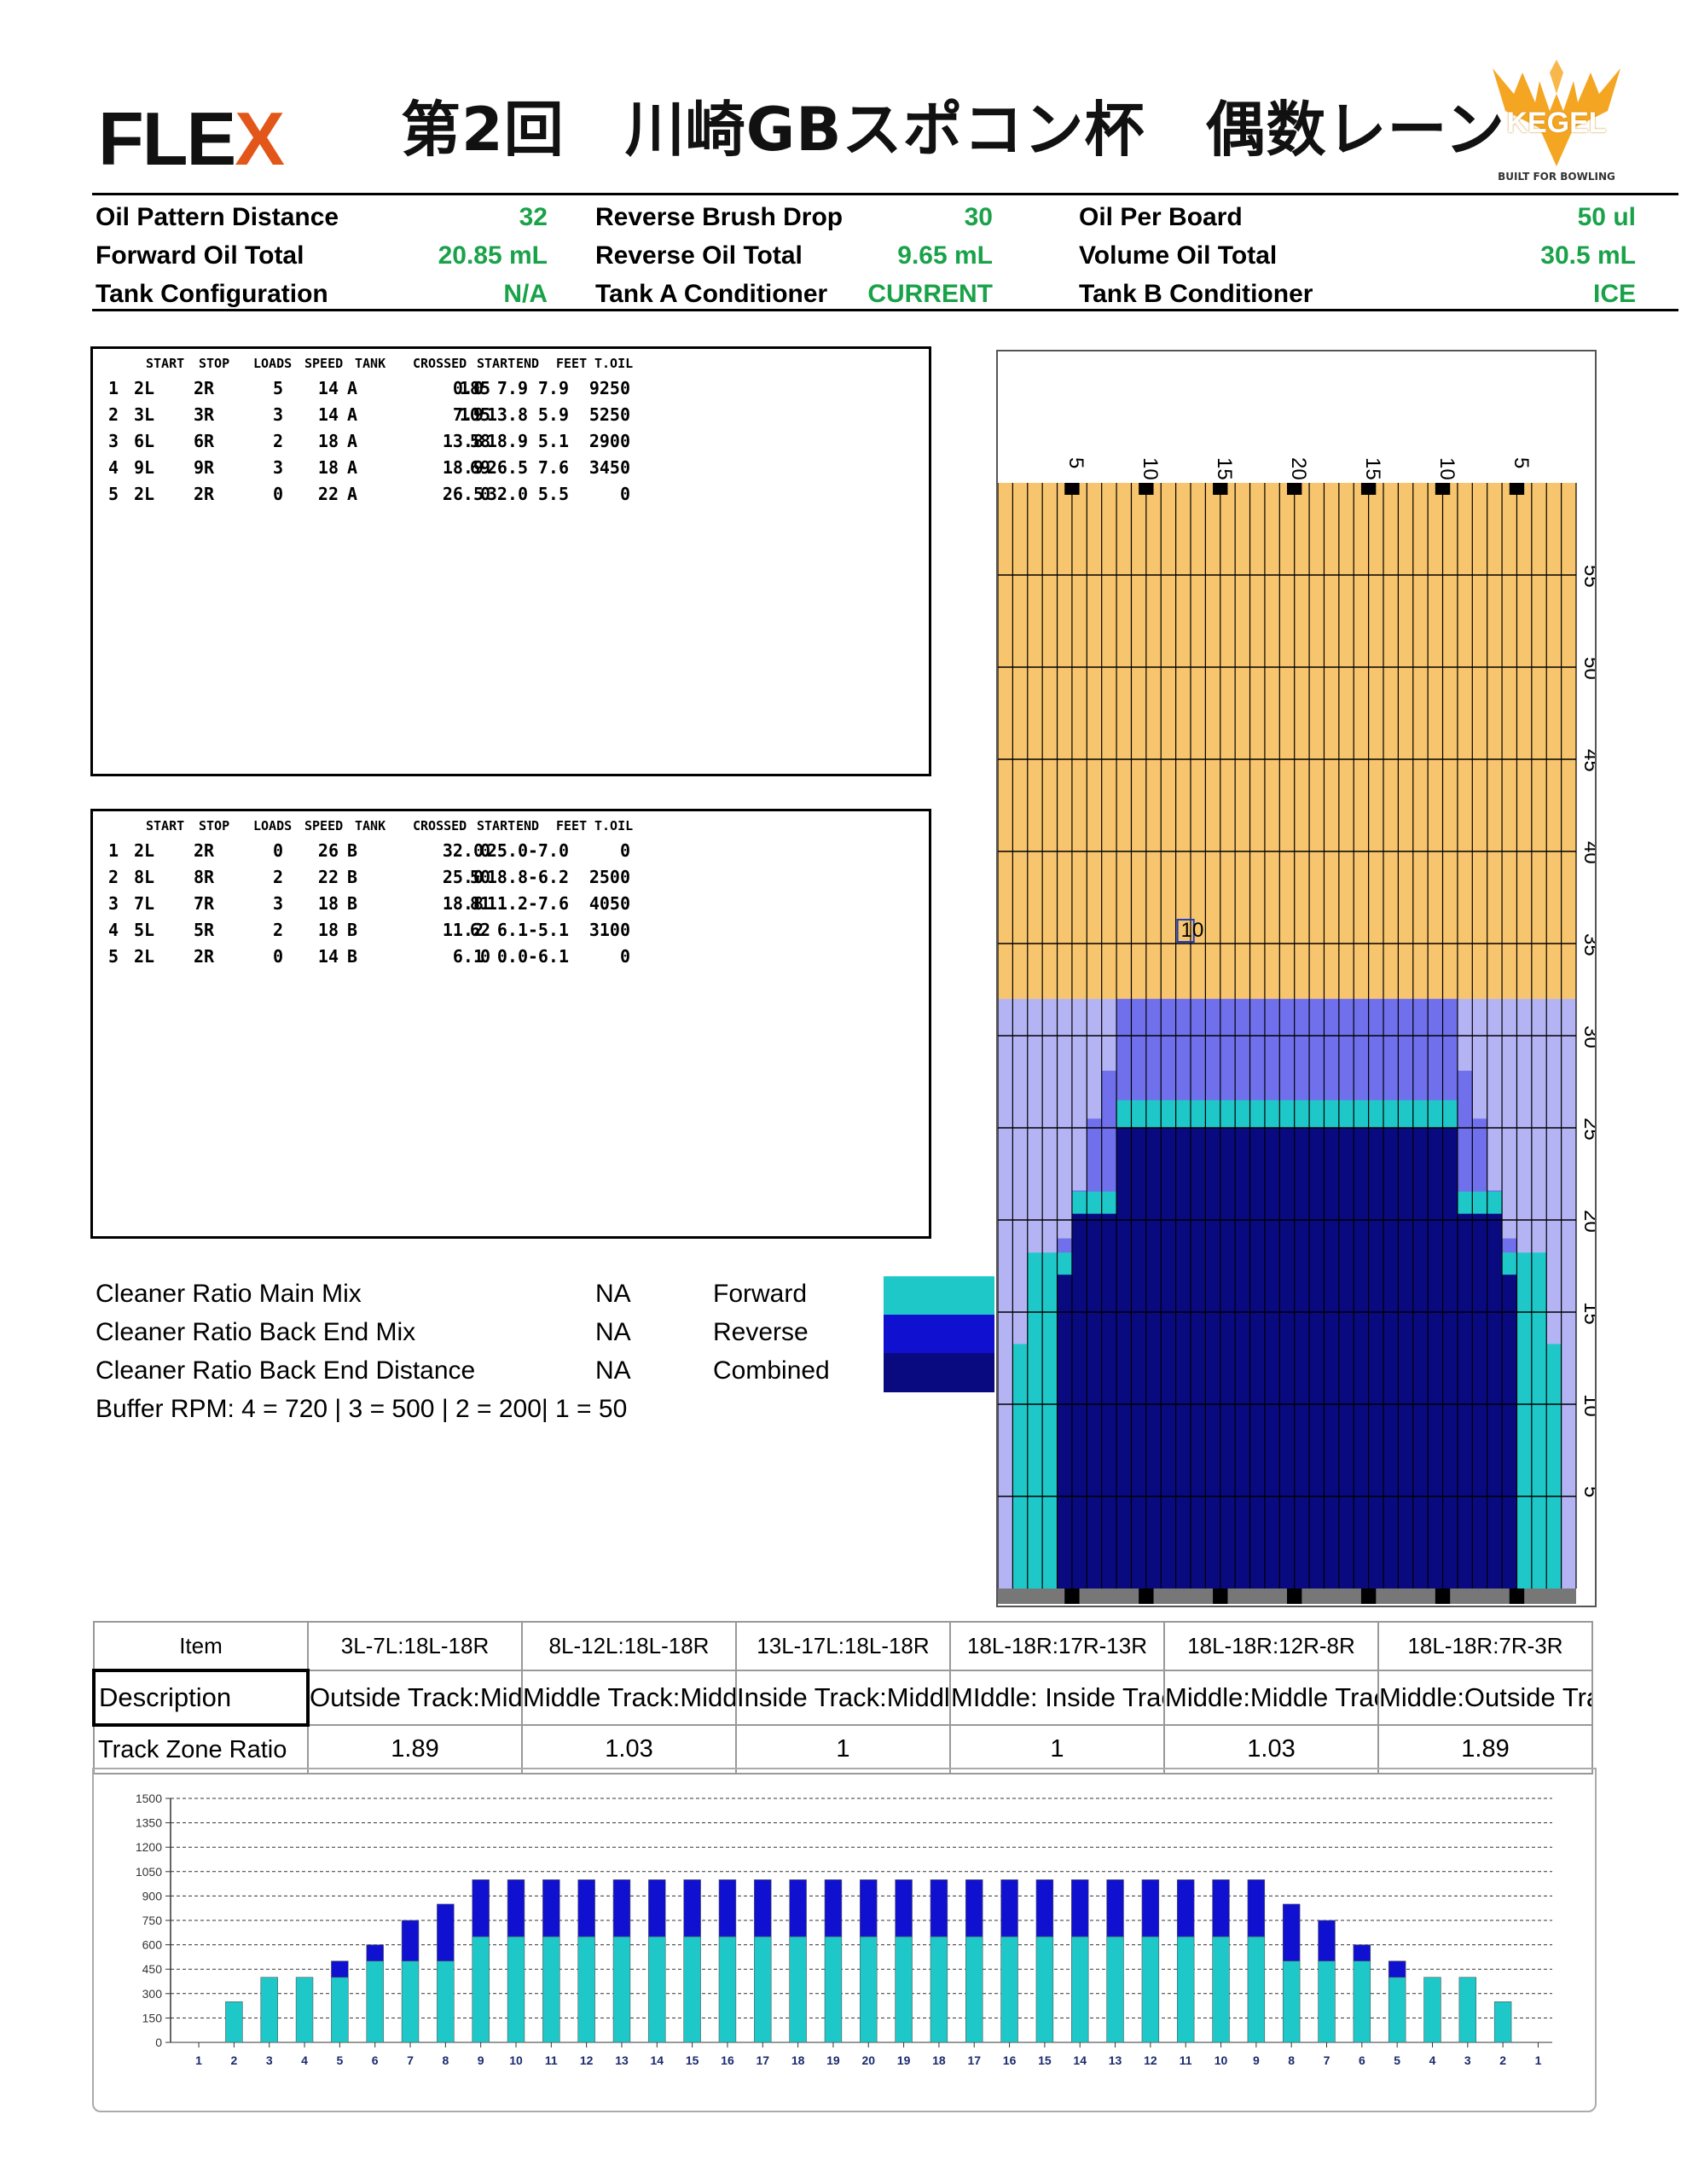 The image size is (1687, 2184). What do you see at coordinates (144, 877) in the screenshot?
I see `table-cell: 8L` at bounding box center [144, 877].